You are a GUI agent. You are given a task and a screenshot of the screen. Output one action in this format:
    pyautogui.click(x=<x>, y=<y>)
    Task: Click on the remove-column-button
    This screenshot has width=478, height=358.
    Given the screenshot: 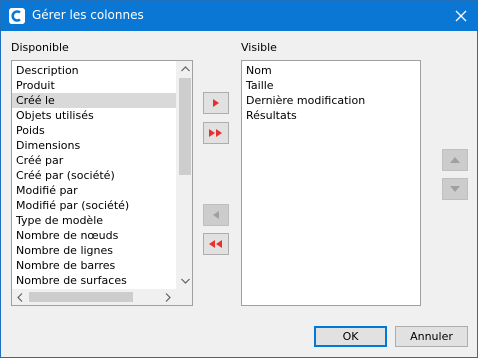 What is the action you would take?
    pyautogui.click(x=216, y=215)
    